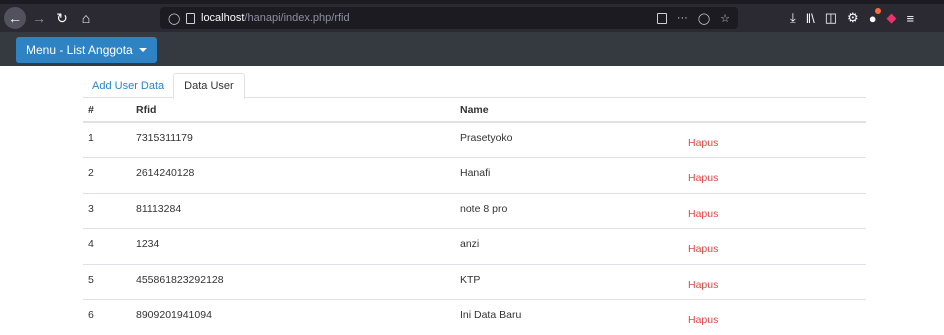  I want to click on extension-icon: ◆, so click(892, 18).